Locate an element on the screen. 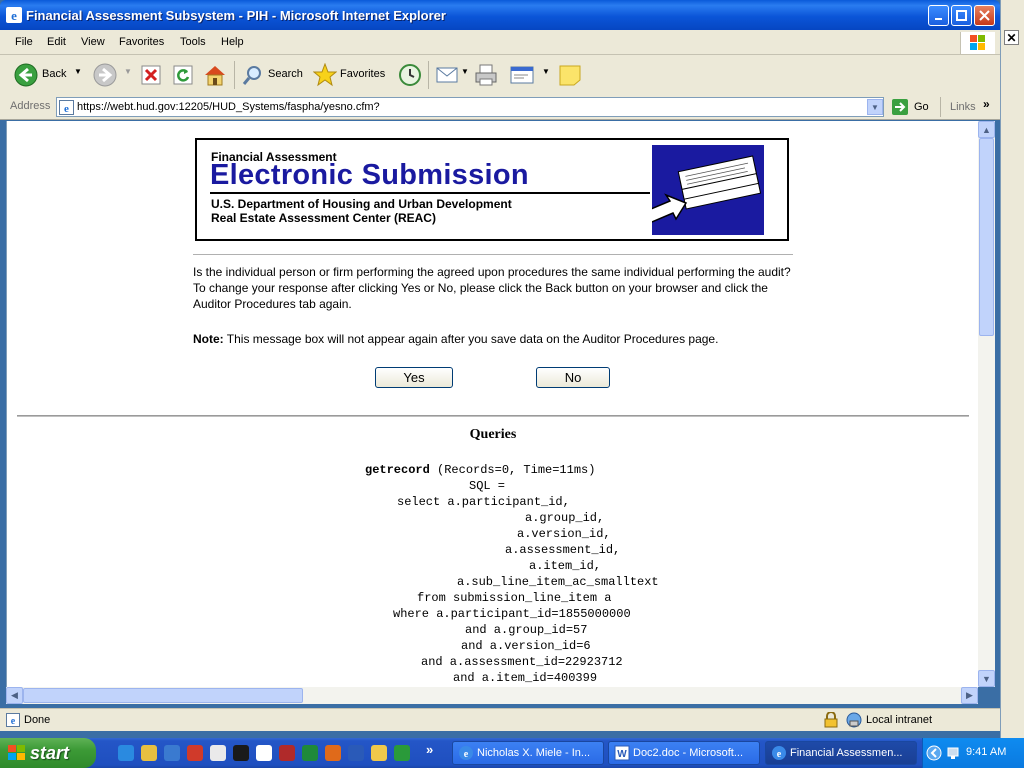 This screenshot has width=1024, height=768. menu-view: View is located at coordinates (93, 42).